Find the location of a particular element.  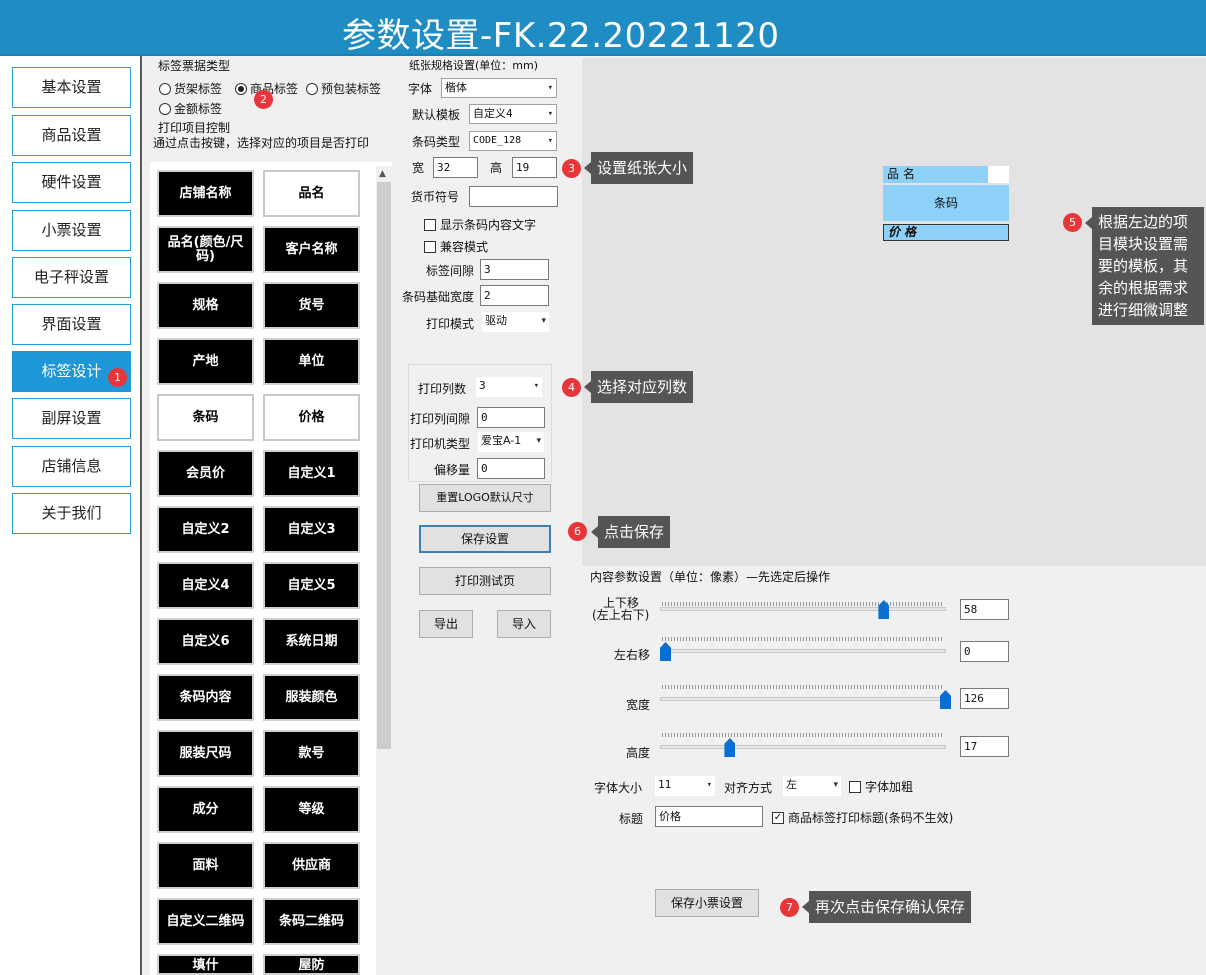

save-settings-button: 保存设置 is located at coordinates (485, 539).